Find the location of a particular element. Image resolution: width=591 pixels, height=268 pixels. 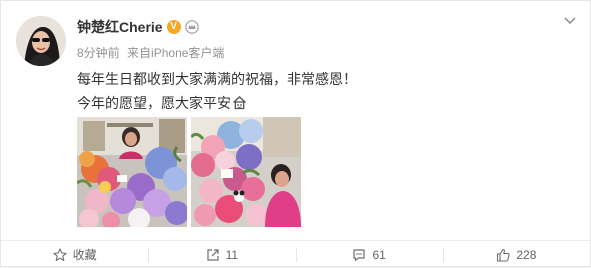

author-name: 钟楚红Cherie is located at coordinates (120, 27).